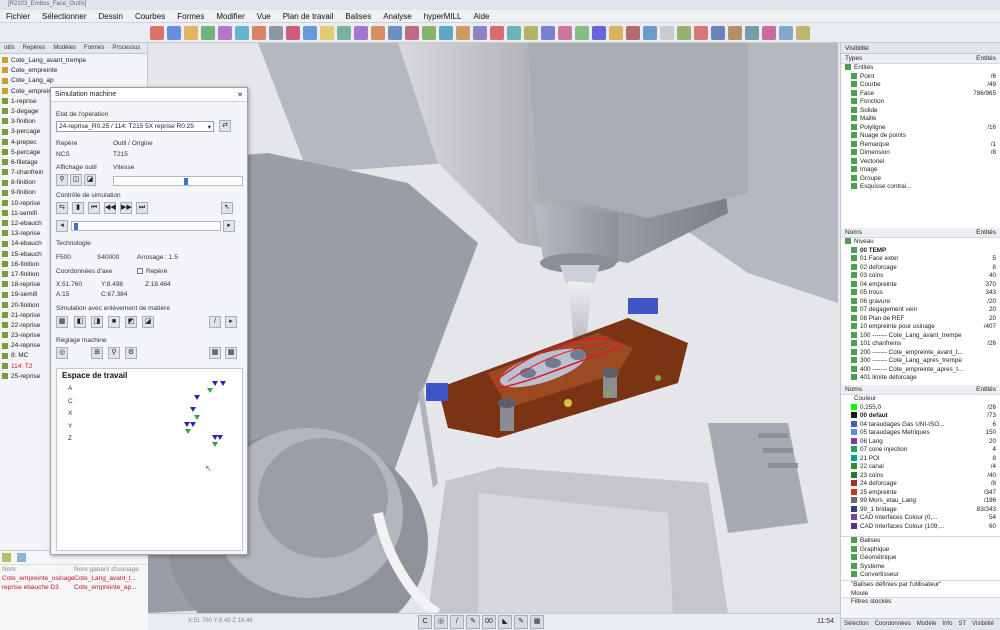 The image size is (1000, 630). I want to click on menu-item-3: Courbes, so click(150, 16).